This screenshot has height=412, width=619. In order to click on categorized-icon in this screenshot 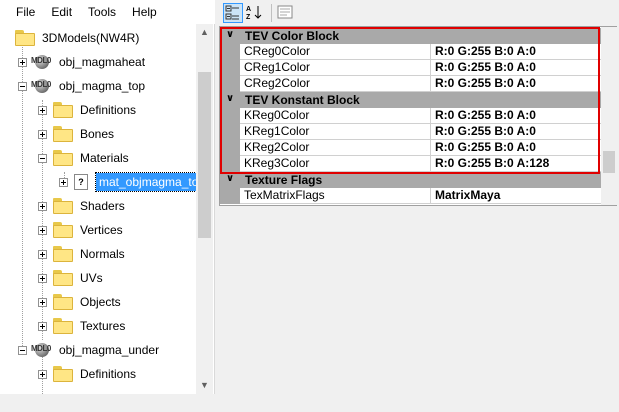, I will do `click(232, 12)`.